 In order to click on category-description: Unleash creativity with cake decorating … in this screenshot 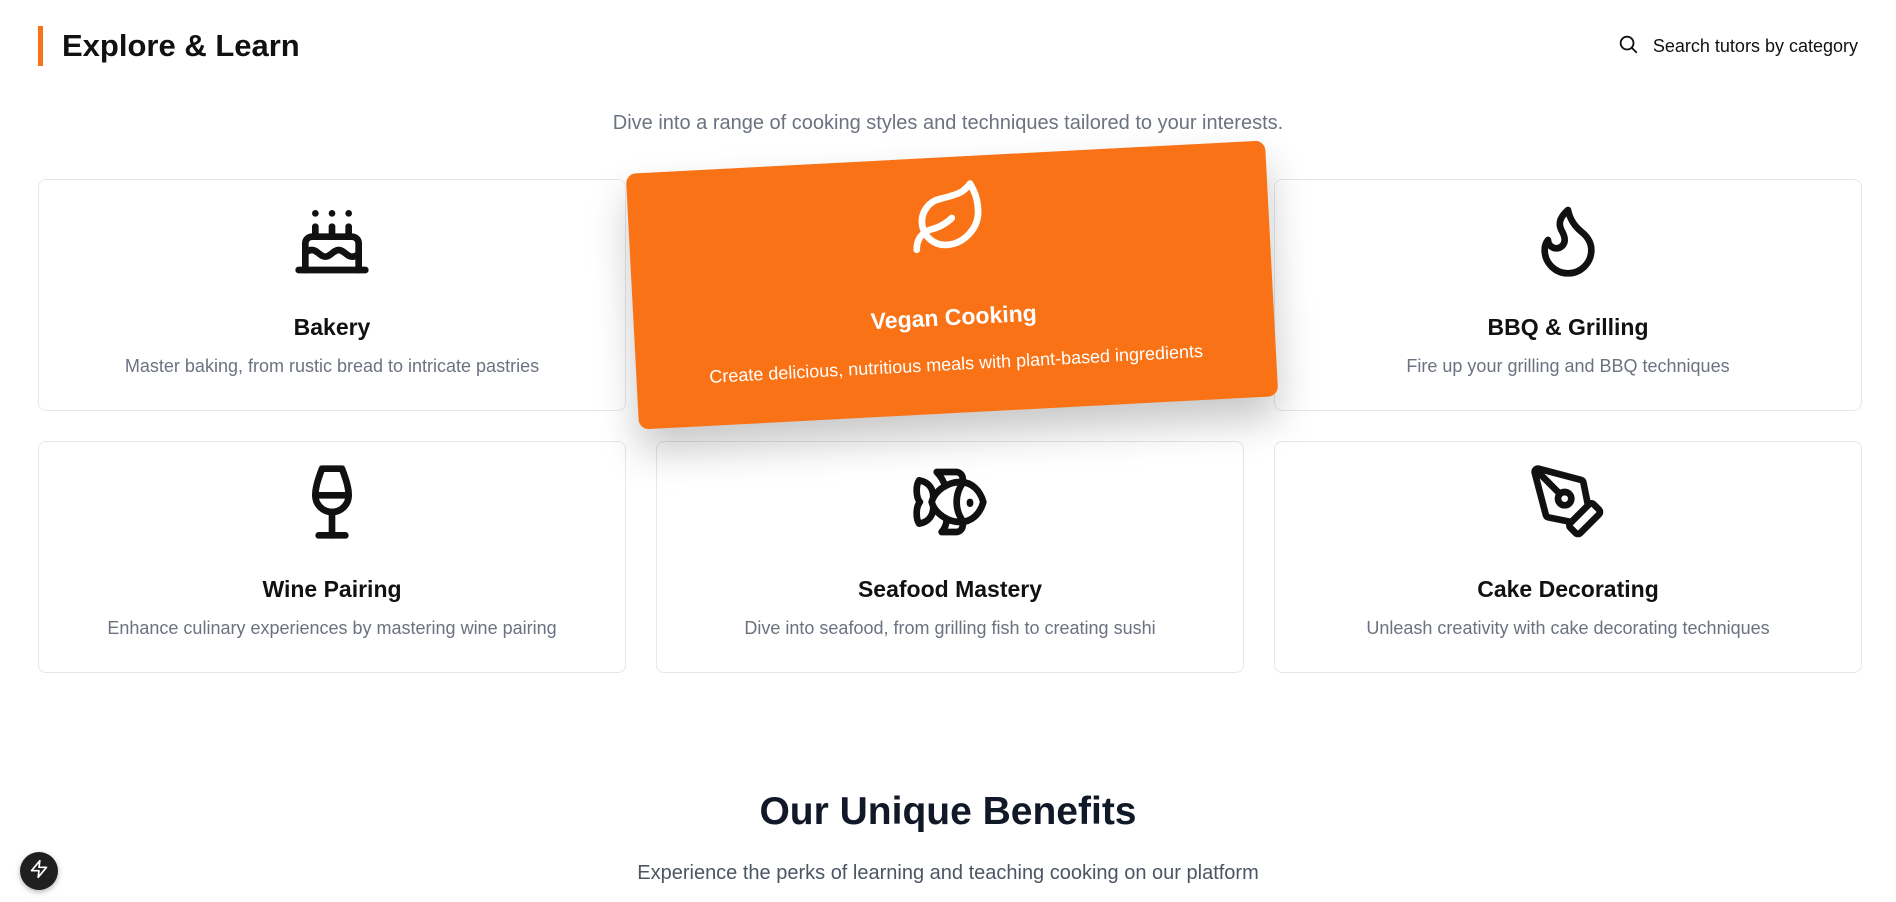, I will do `click(1568, 628)`.